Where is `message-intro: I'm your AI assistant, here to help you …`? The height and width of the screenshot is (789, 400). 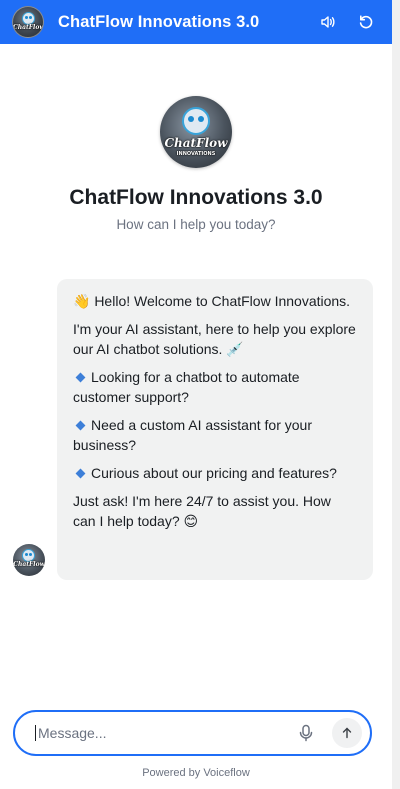
message-intro: I'm your AI assistant, here to help you … is located at coordinates (214, 339).